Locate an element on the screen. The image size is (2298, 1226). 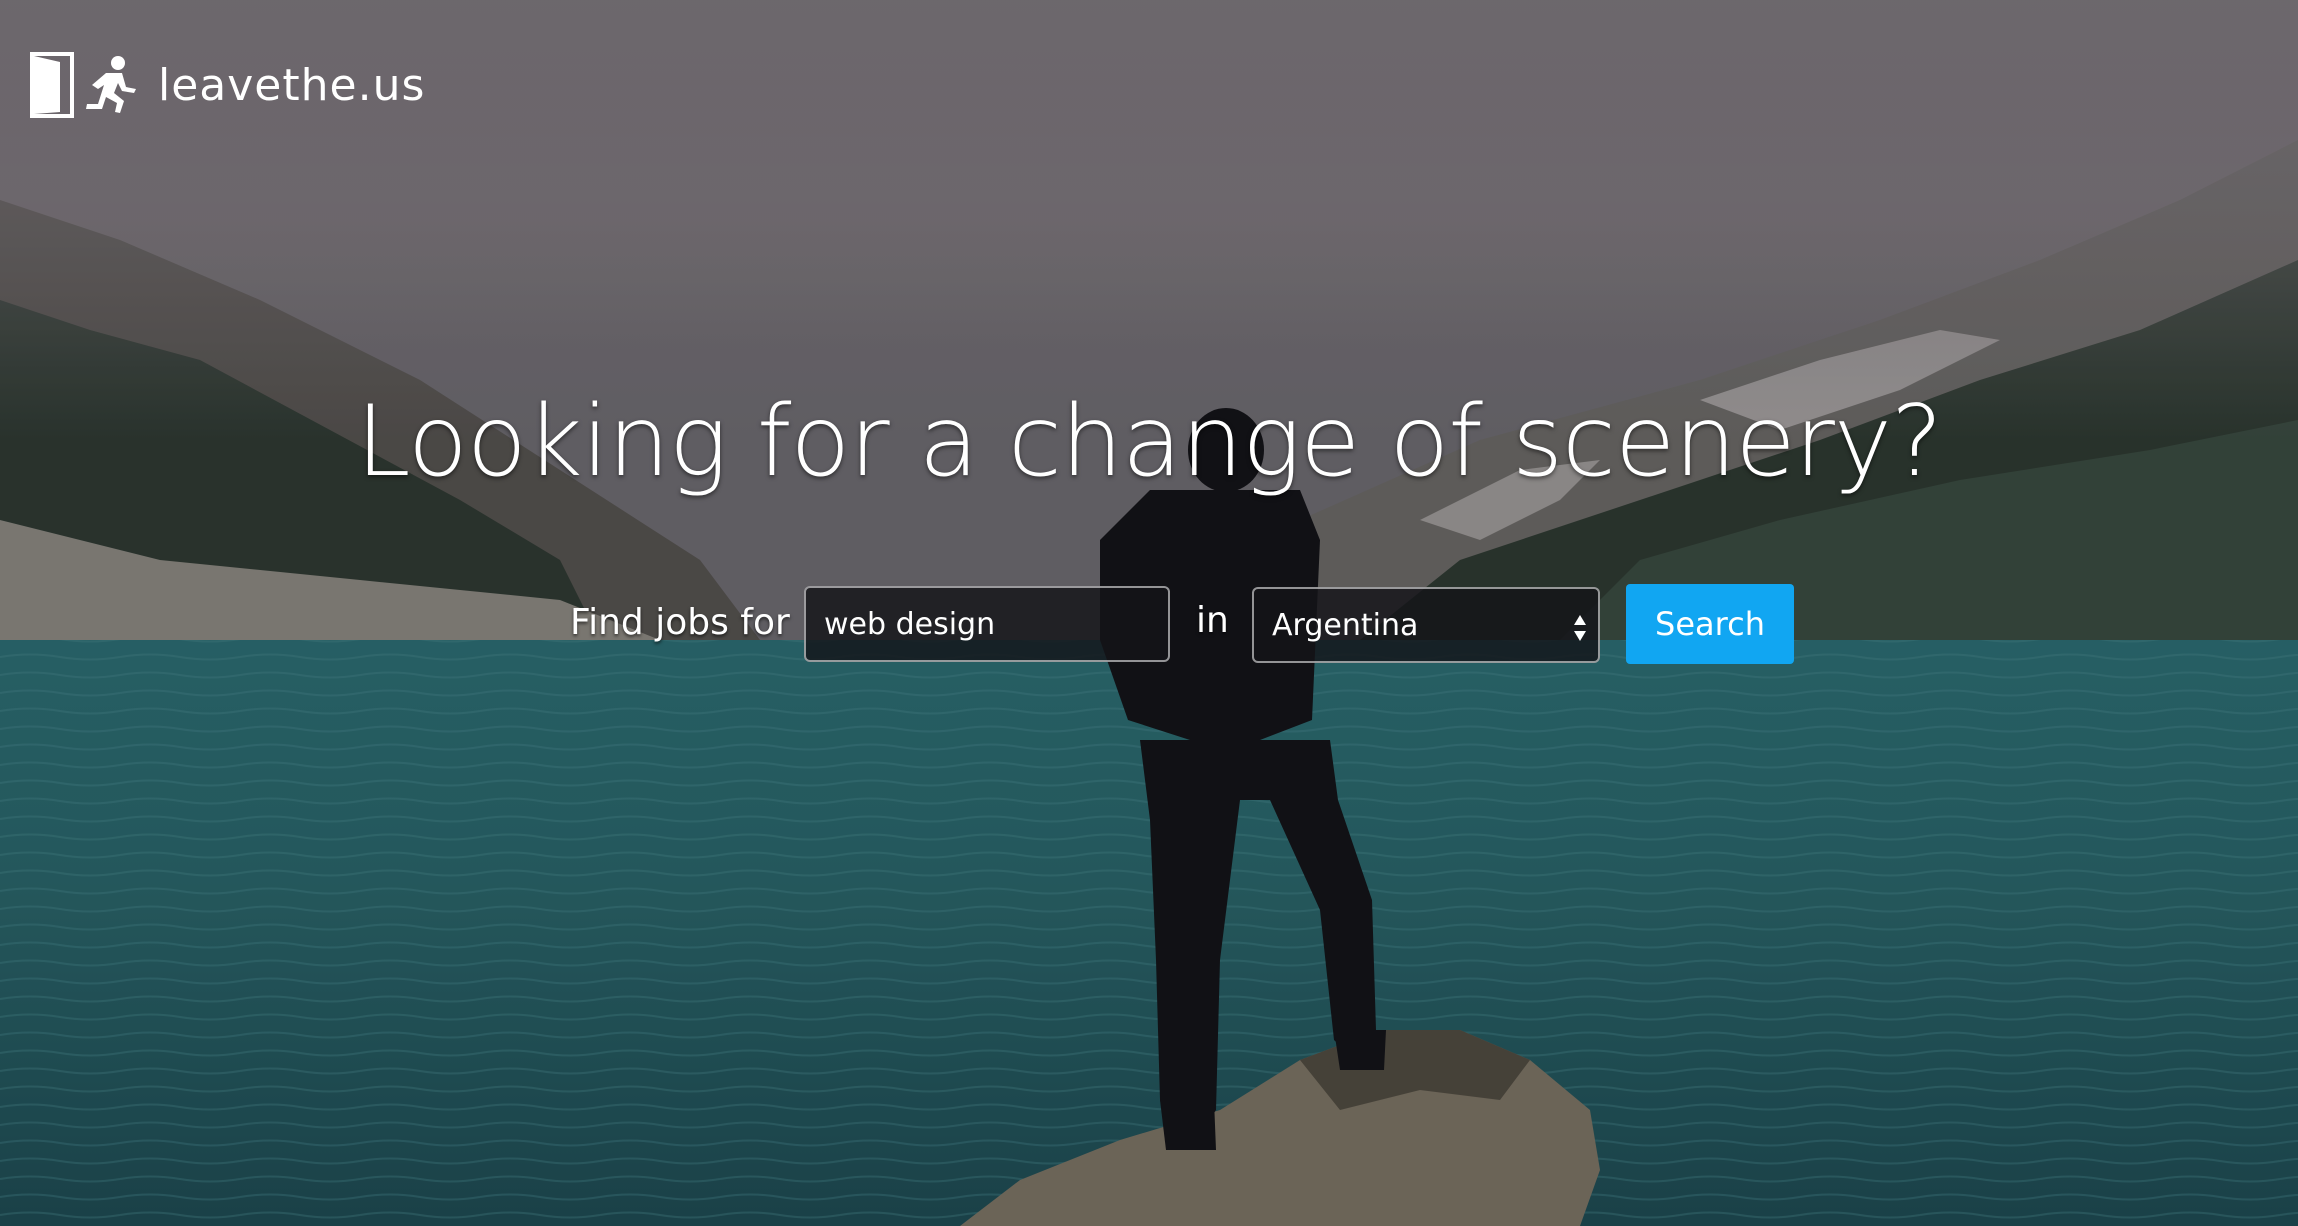
site-logo: leavethe.us is located at coordinates (227, 85).